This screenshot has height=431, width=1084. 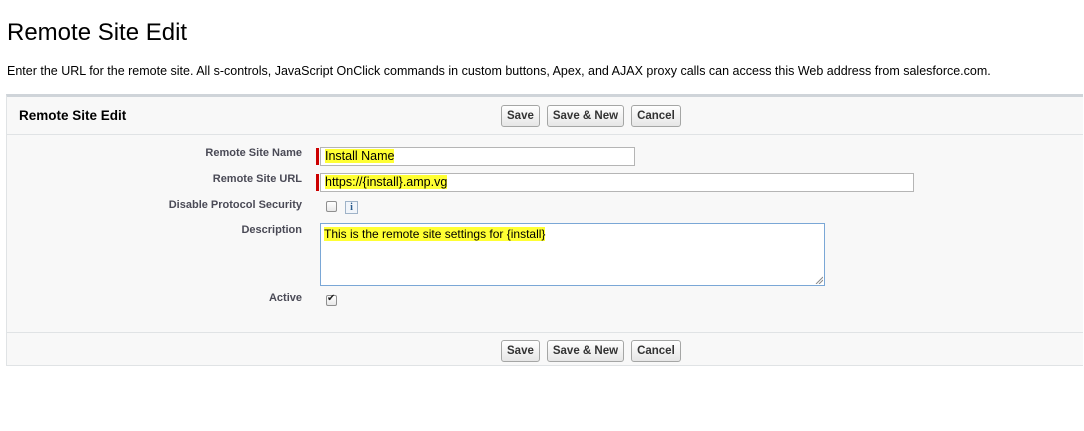 I want to click on info-icon: i, so click(x=351, y=207).